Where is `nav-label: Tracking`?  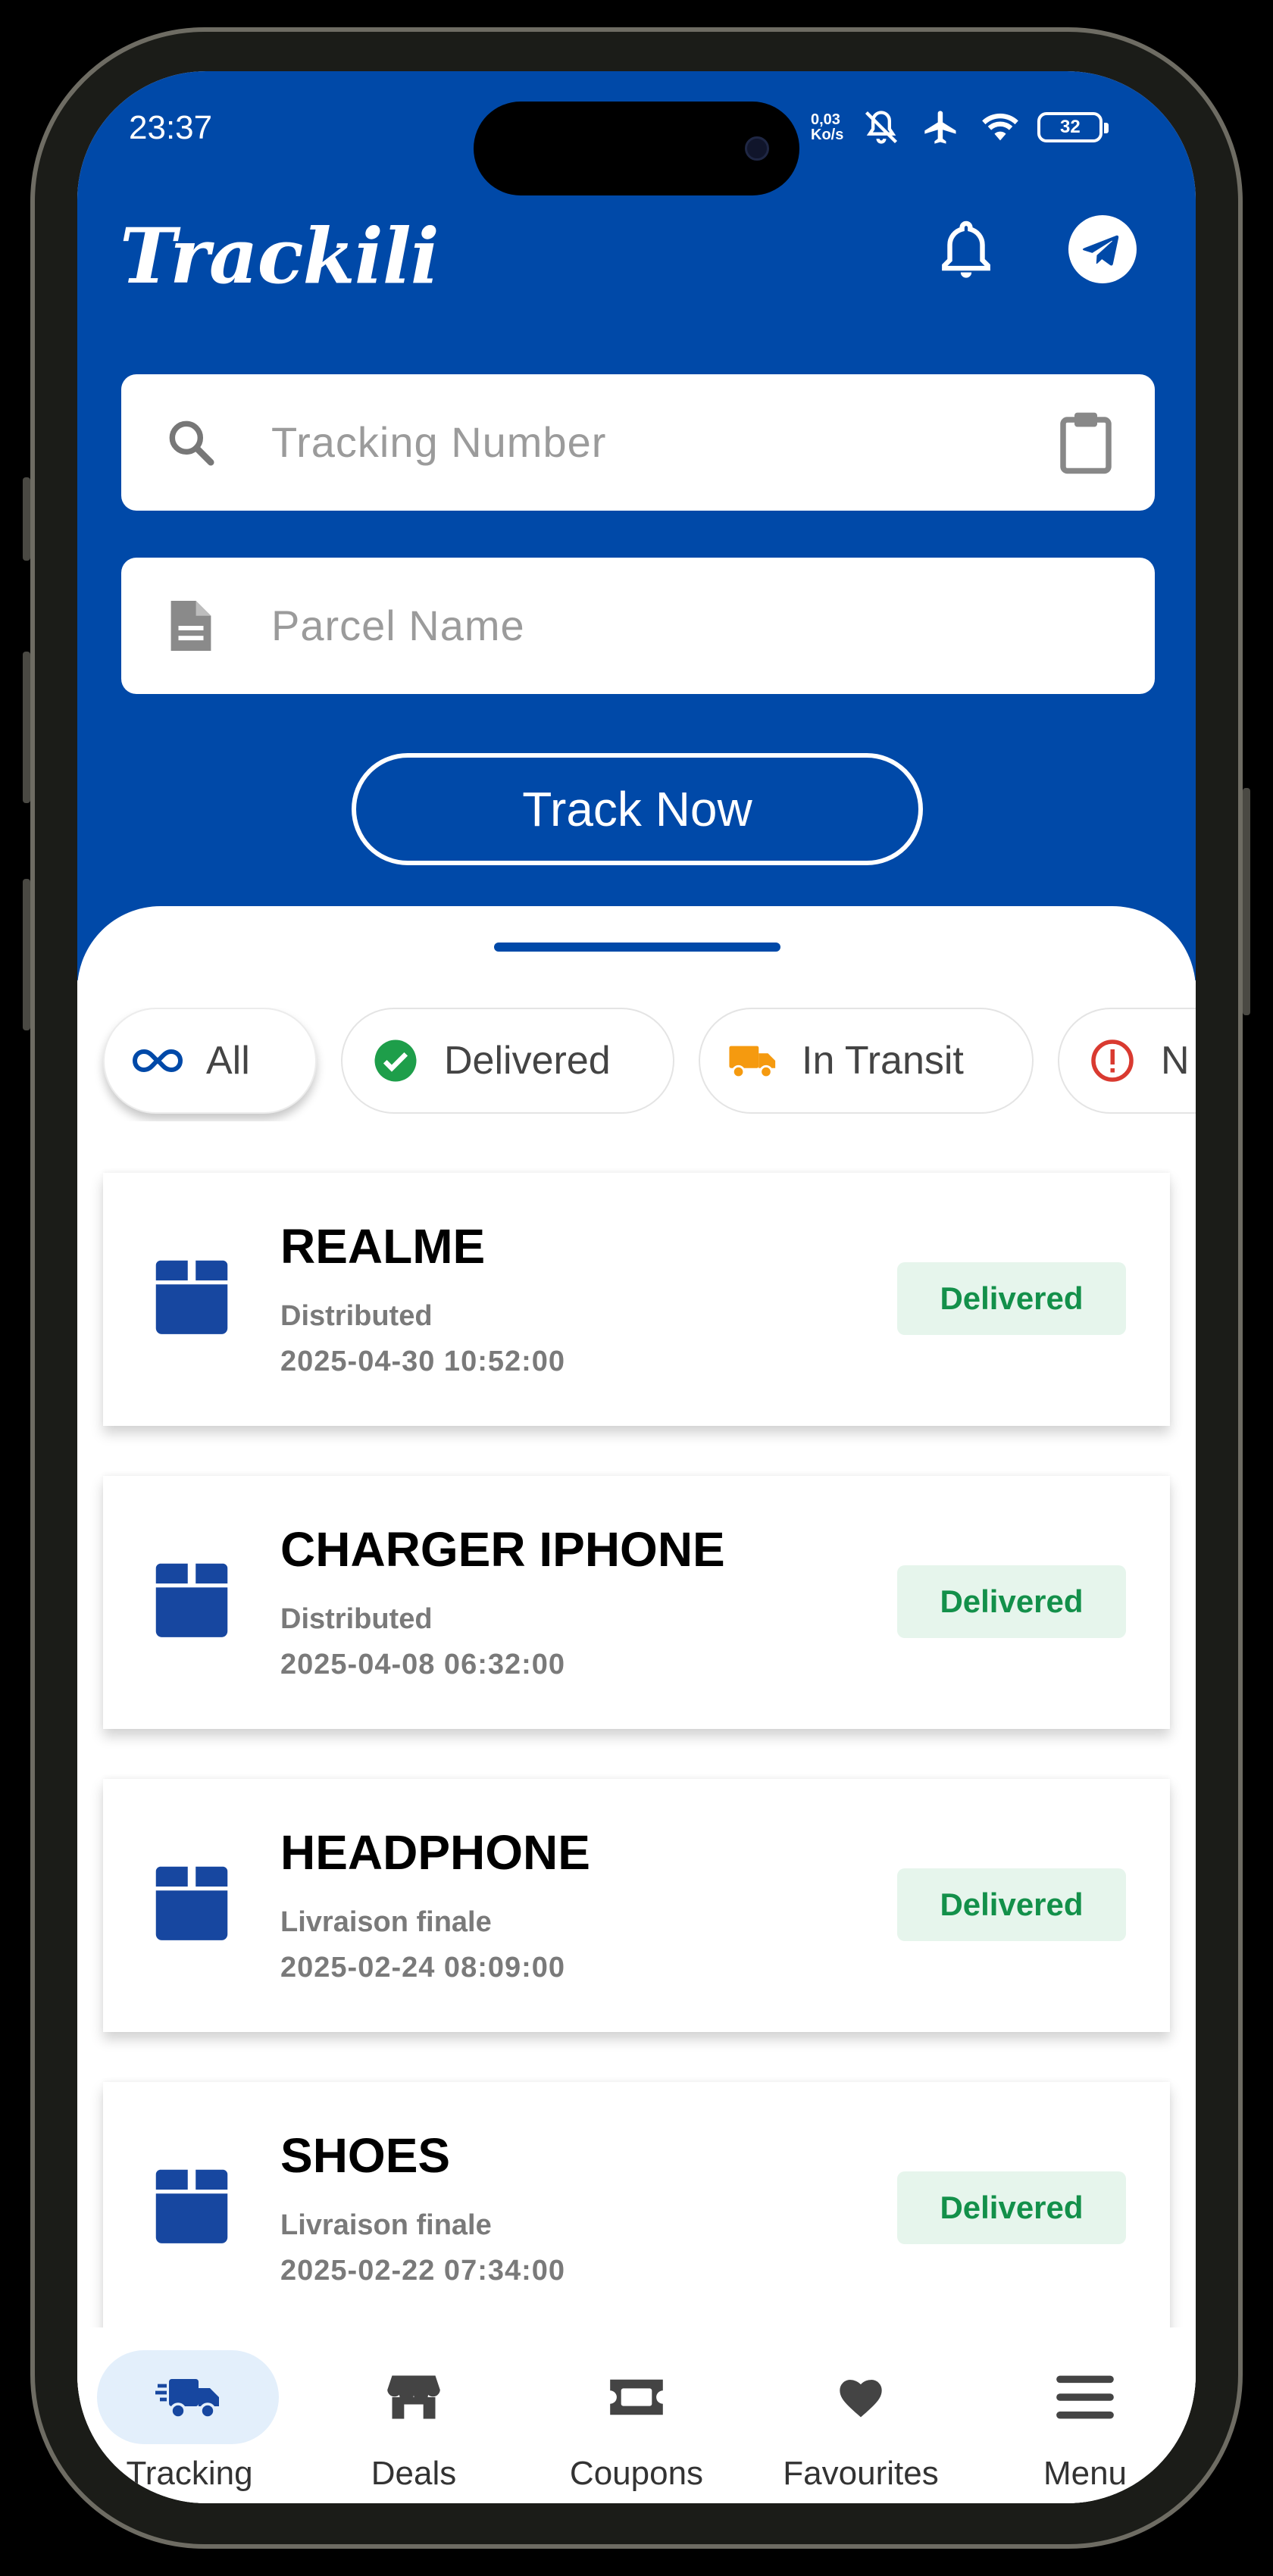
nav-label: Tracking is located at coordinates (189, 2473).